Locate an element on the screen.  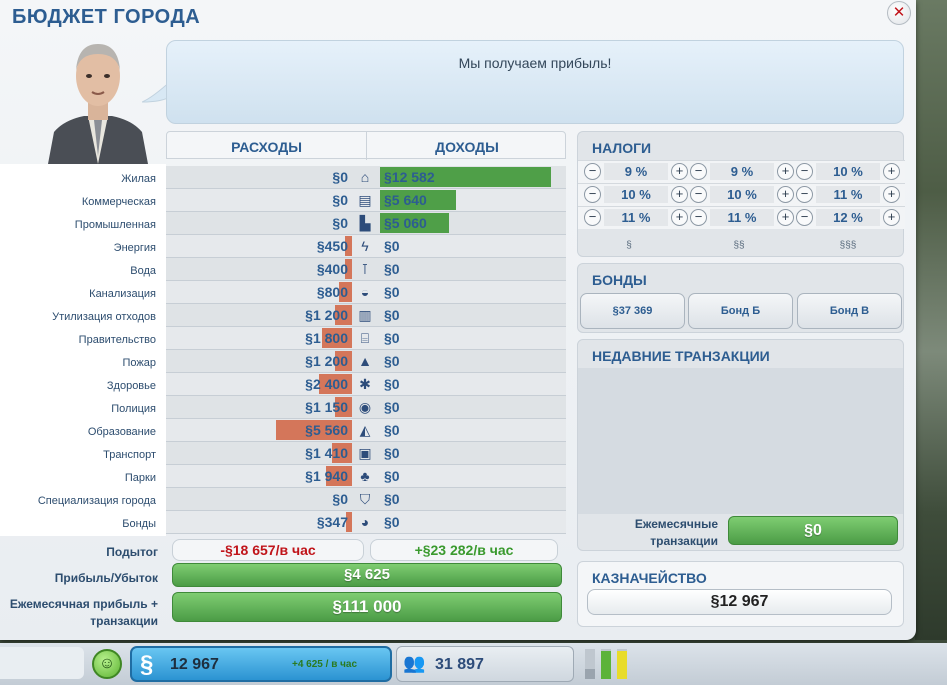
bond-c-button: Бонд В is located at coordinates (849, 311).